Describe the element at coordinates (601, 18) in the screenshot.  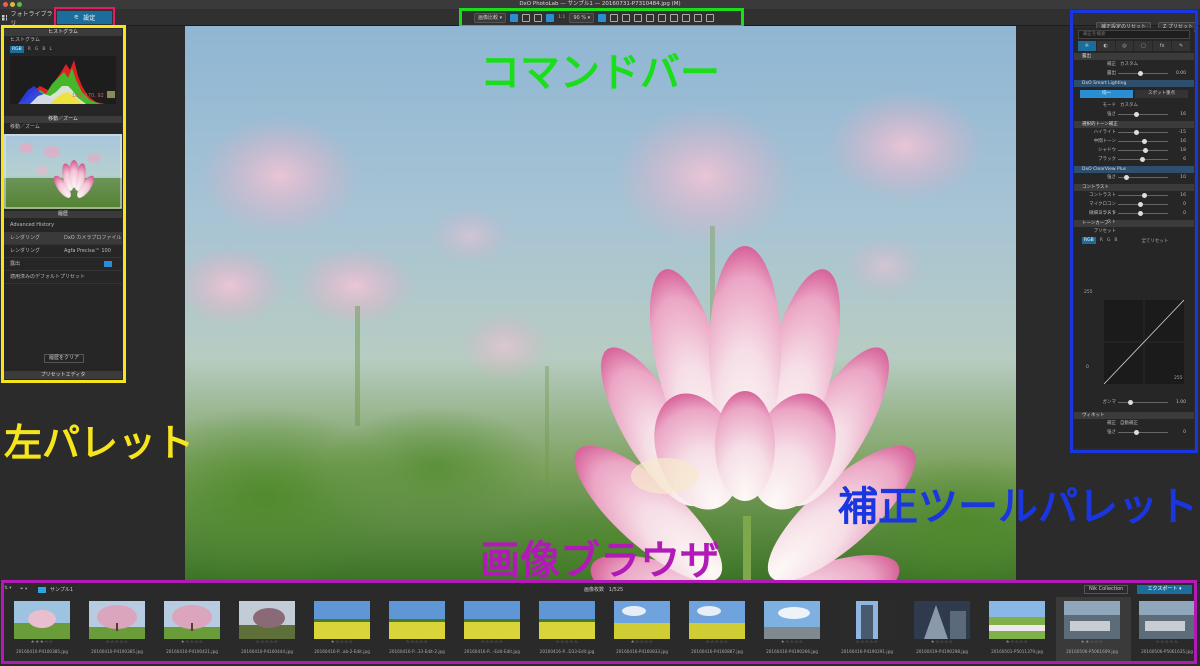
I see `command-bar-highlight` at that location.